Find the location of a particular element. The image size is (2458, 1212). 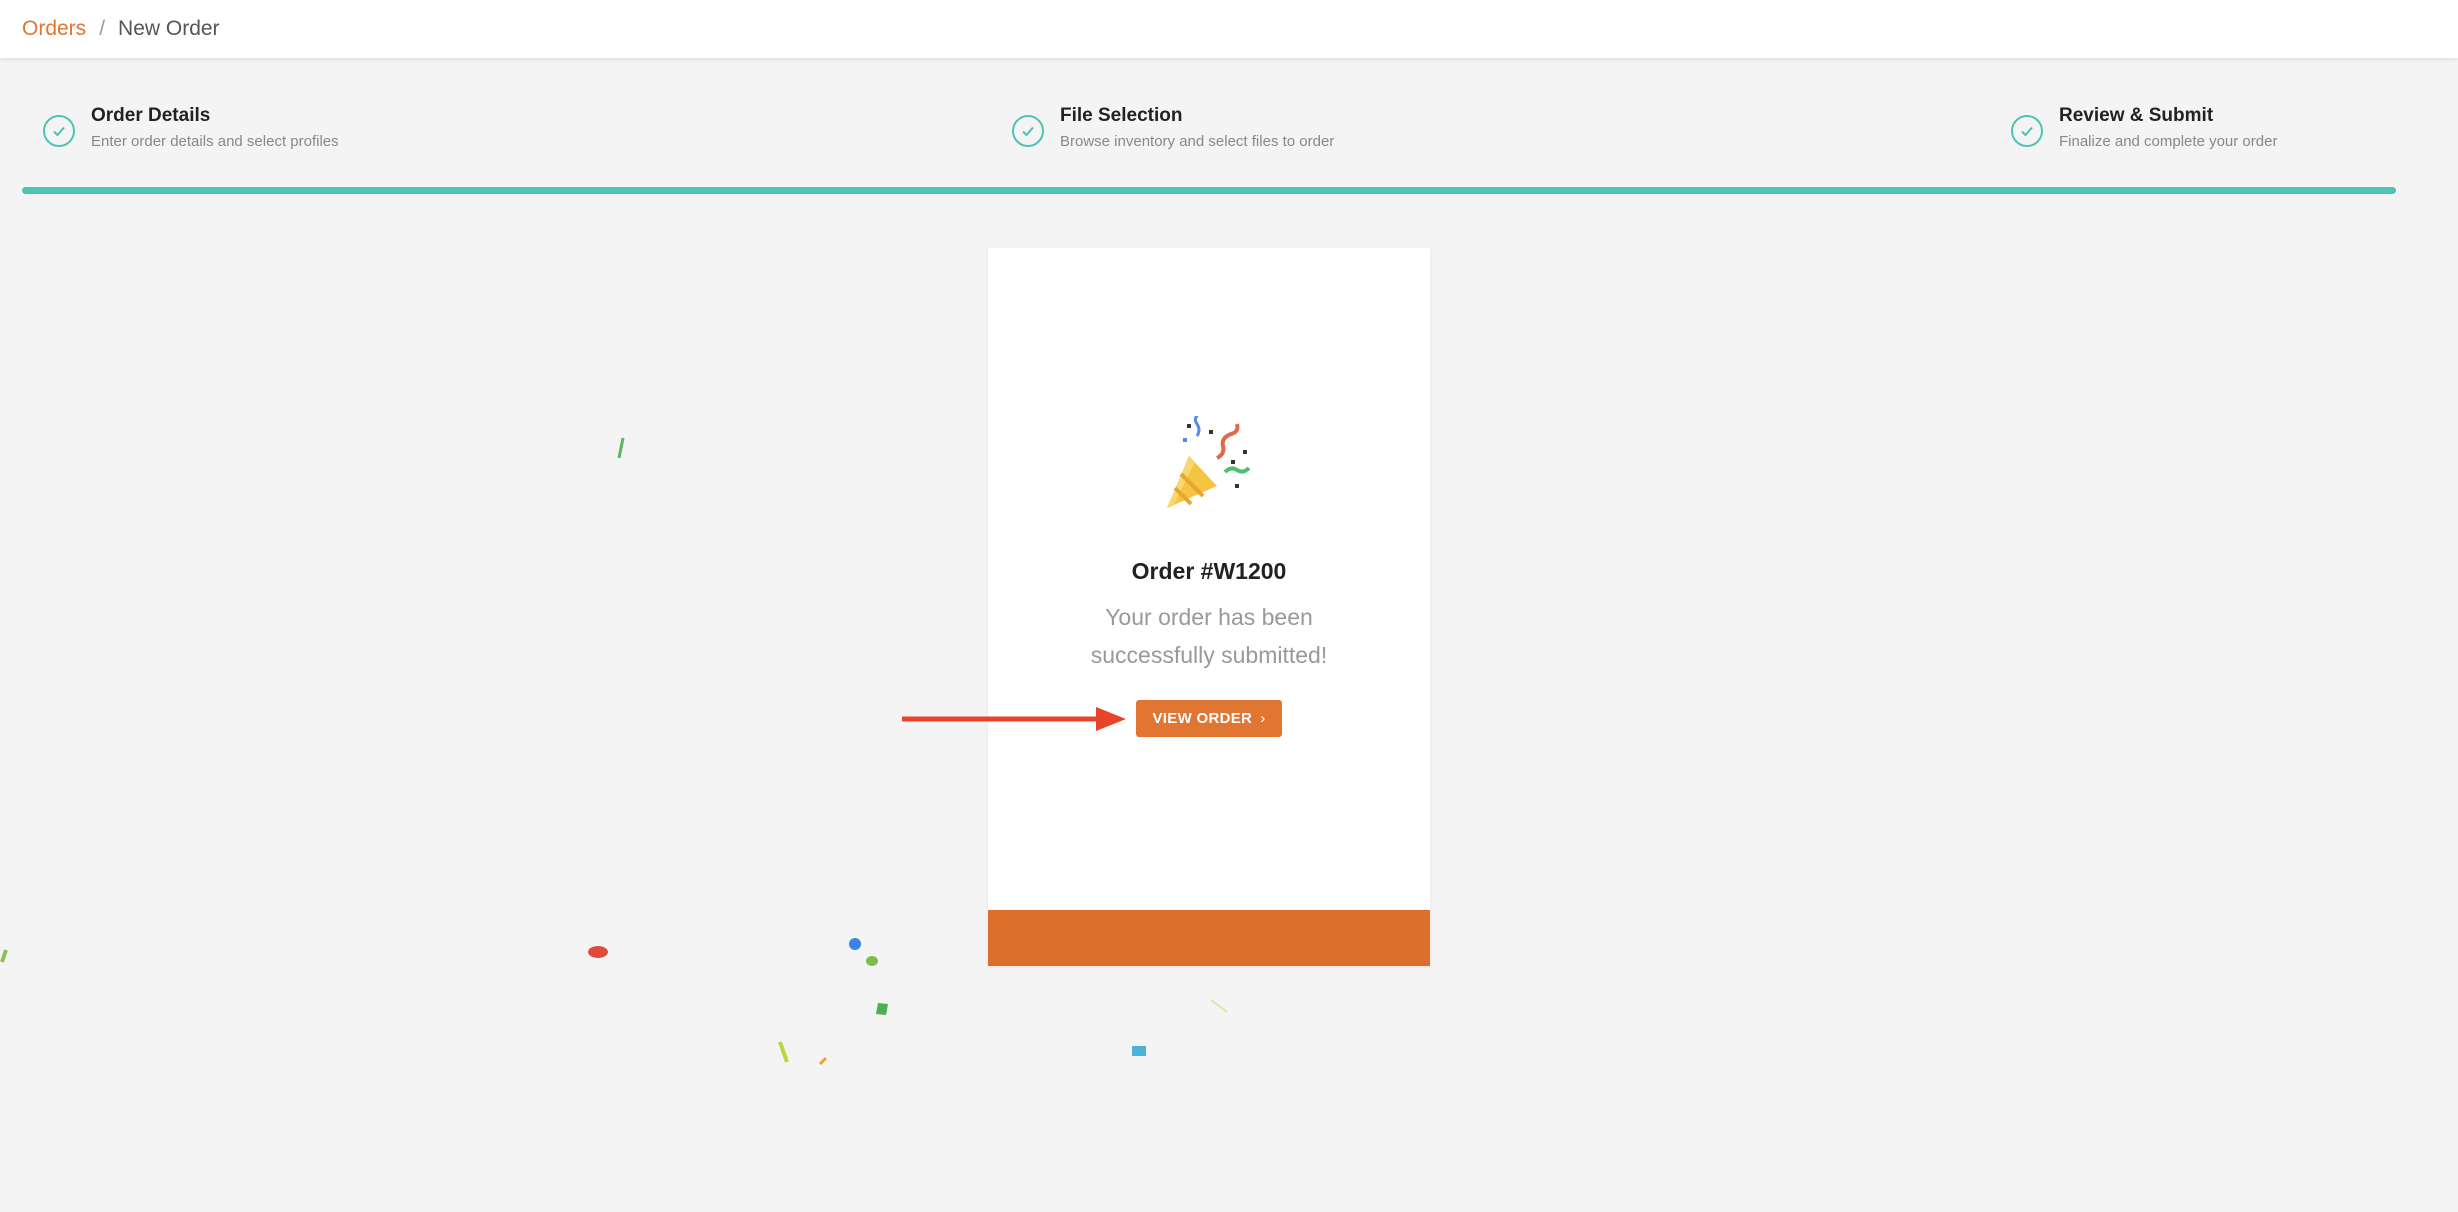

card-footer-bar is located at coordinates (1209, 938).